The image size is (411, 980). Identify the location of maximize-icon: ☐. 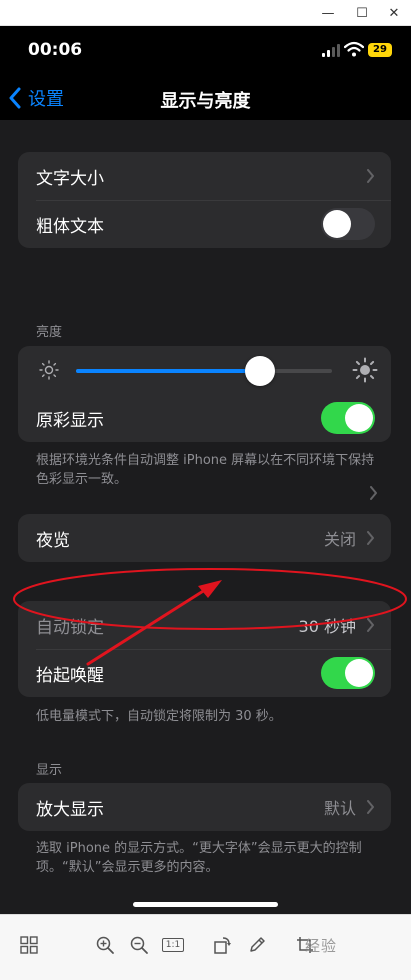
(362, 13).